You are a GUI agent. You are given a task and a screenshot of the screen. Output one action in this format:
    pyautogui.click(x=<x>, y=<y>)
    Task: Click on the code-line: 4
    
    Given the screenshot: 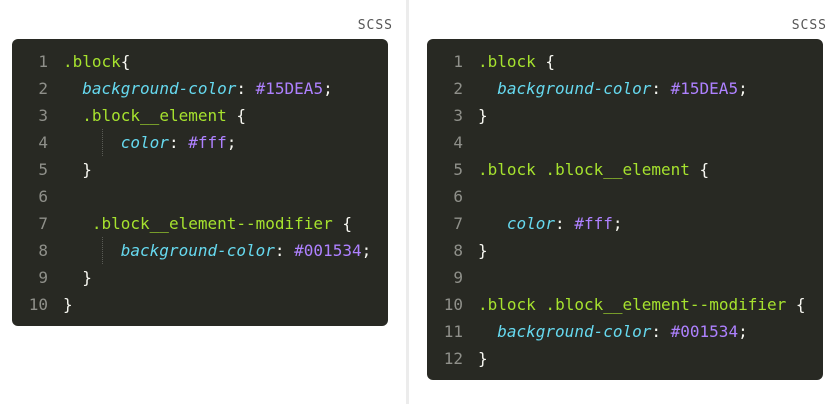 What is the action you would take?
    pyautogui.click(x=625, y=142)
    